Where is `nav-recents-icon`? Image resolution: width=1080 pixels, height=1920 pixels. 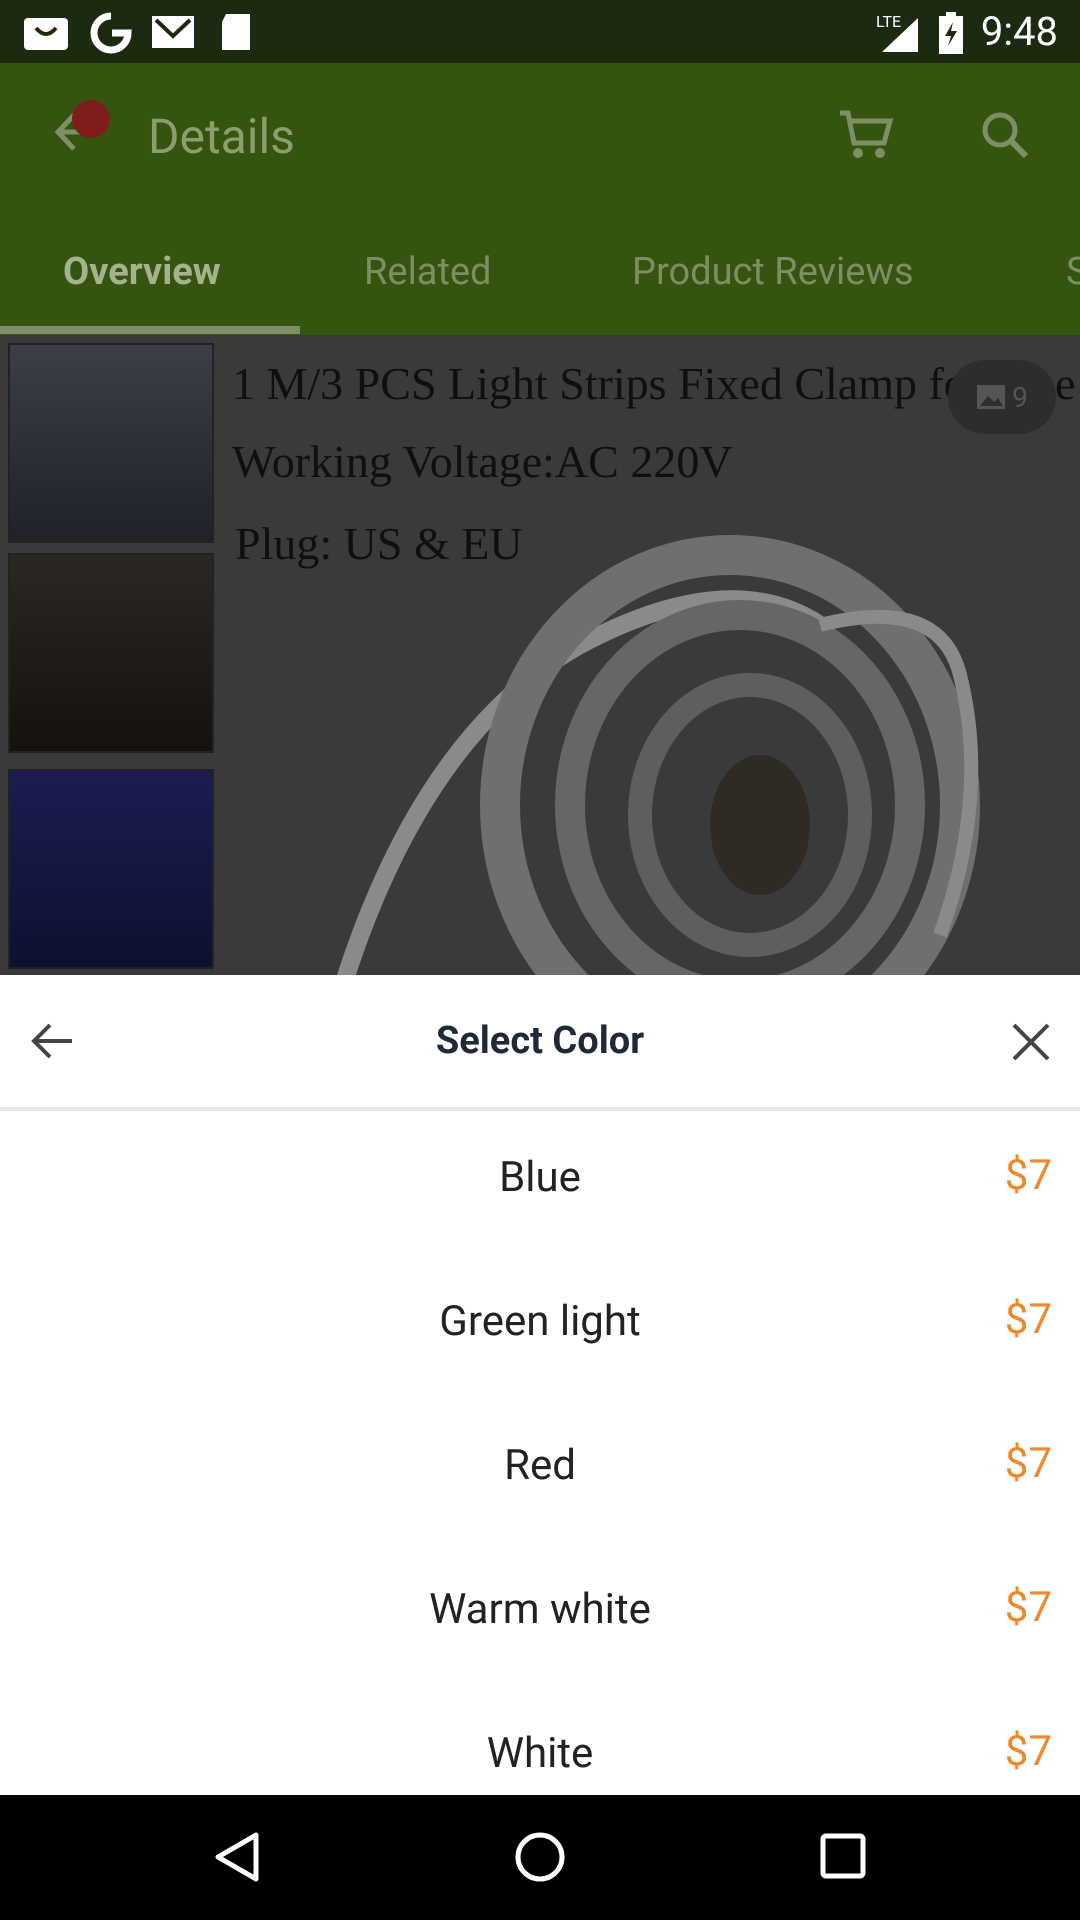
nav-recents-icon is located at coordinates (843, 1856).